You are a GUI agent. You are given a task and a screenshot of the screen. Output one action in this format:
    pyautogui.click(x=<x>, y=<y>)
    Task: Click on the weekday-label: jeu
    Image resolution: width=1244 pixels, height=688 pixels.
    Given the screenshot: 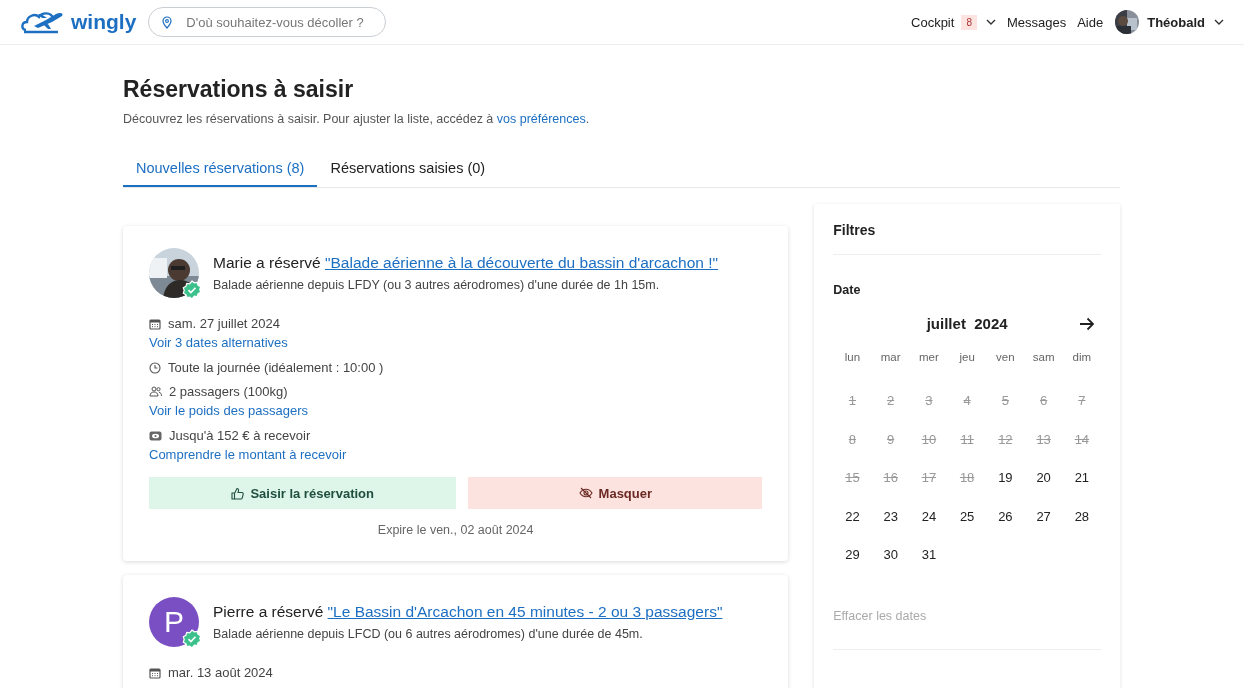 What is the action you would take?
    pyautogui.click(x=967, y=357)
    